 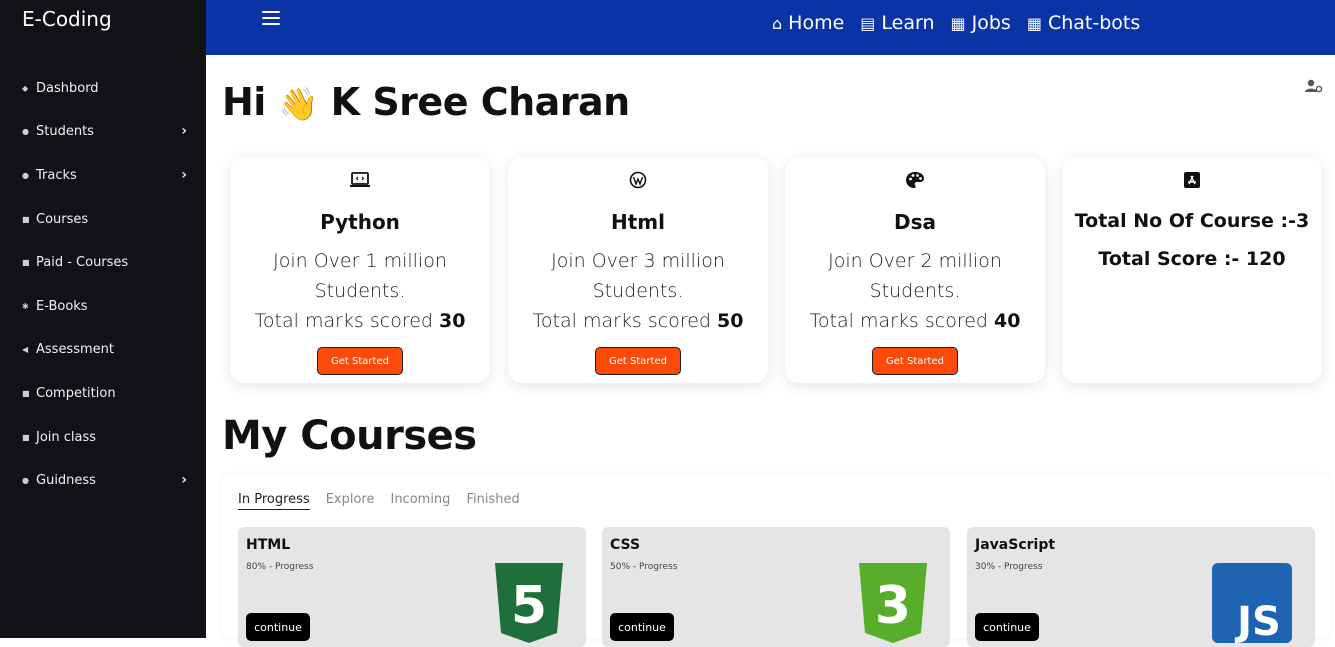 I want to click on course-card-marks-value: 30, so click(x=452, y=321).